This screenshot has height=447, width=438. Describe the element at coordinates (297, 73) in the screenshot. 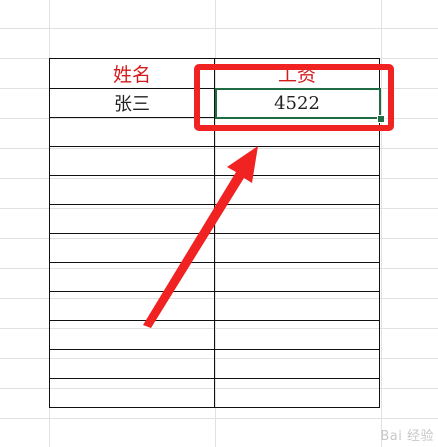

I see `header-cell: 工资` at that location.